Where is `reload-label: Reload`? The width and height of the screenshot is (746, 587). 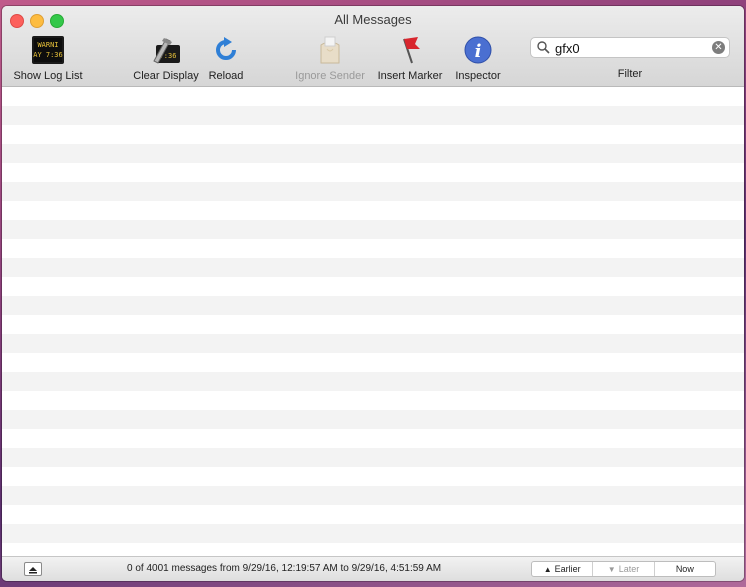
reload-label: Reload is located at coordinates (226, 76).